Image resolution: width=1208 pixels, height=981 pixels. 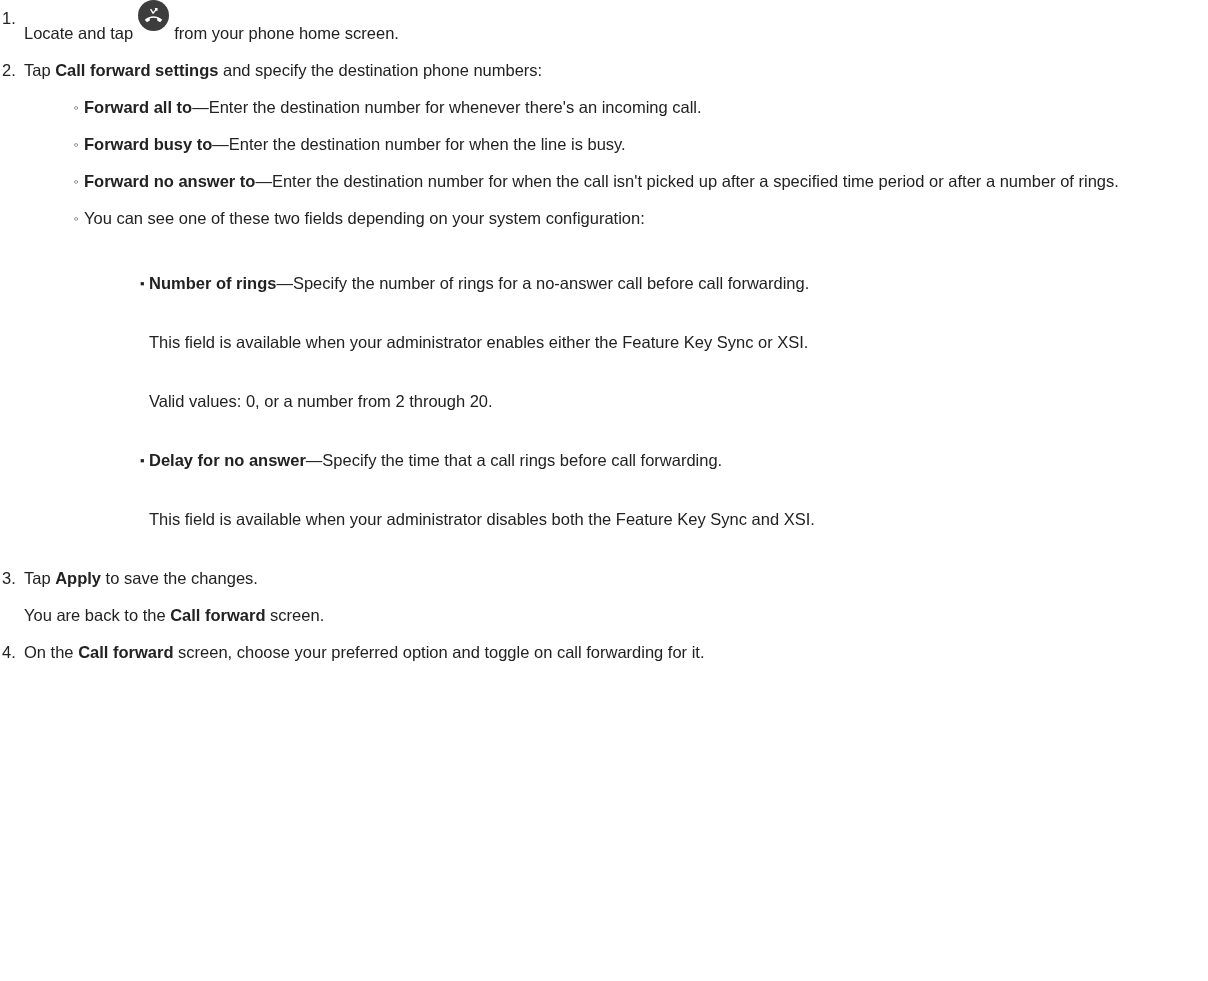 What do you see at coordinates (9, 652) in the screenshot?
I see `list-marker: 4.` at bounding box center [9, 652].